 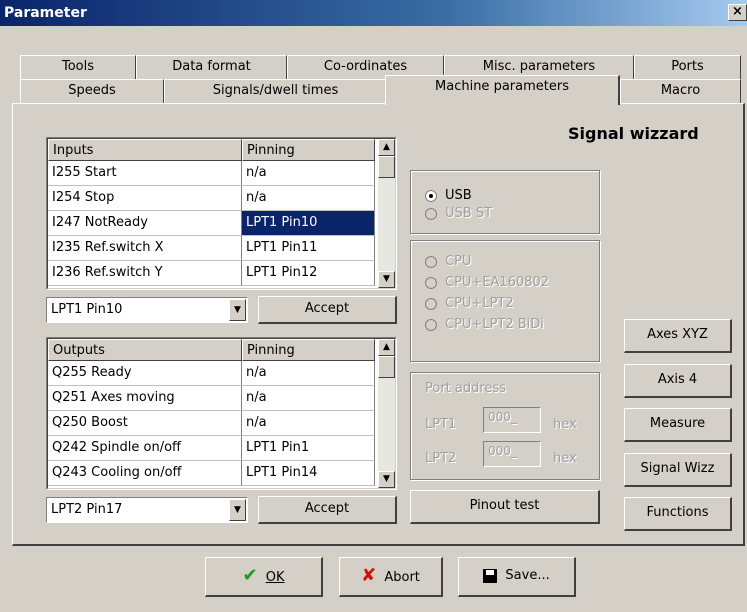 I want to click on port-address-group: Port address LPT1 000_ hex LPT2 000_ hex, so click(x=505, y=426).